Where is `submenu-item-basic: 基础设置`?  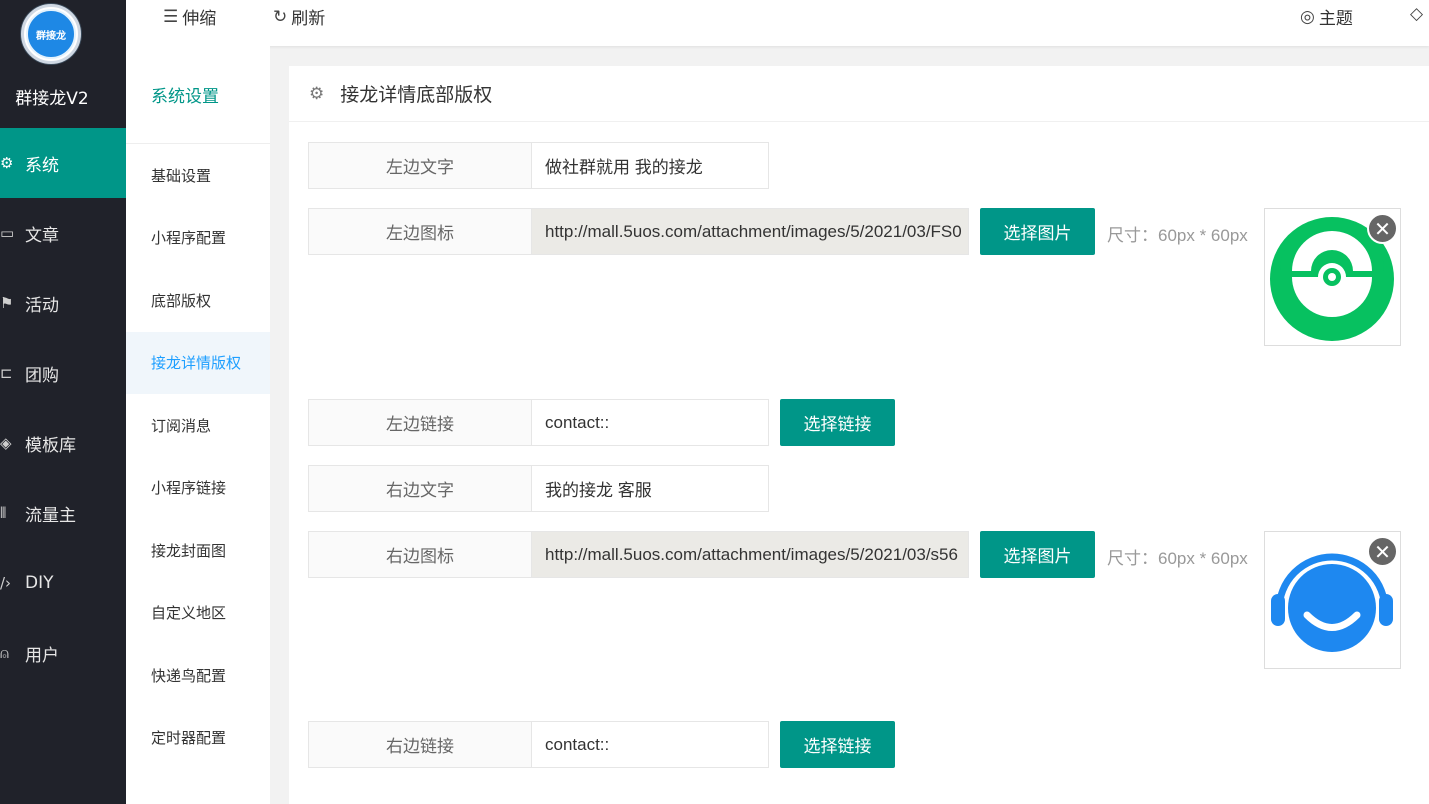
submenu-item-basic: 基础设置 is located at coordinates (198, 175).